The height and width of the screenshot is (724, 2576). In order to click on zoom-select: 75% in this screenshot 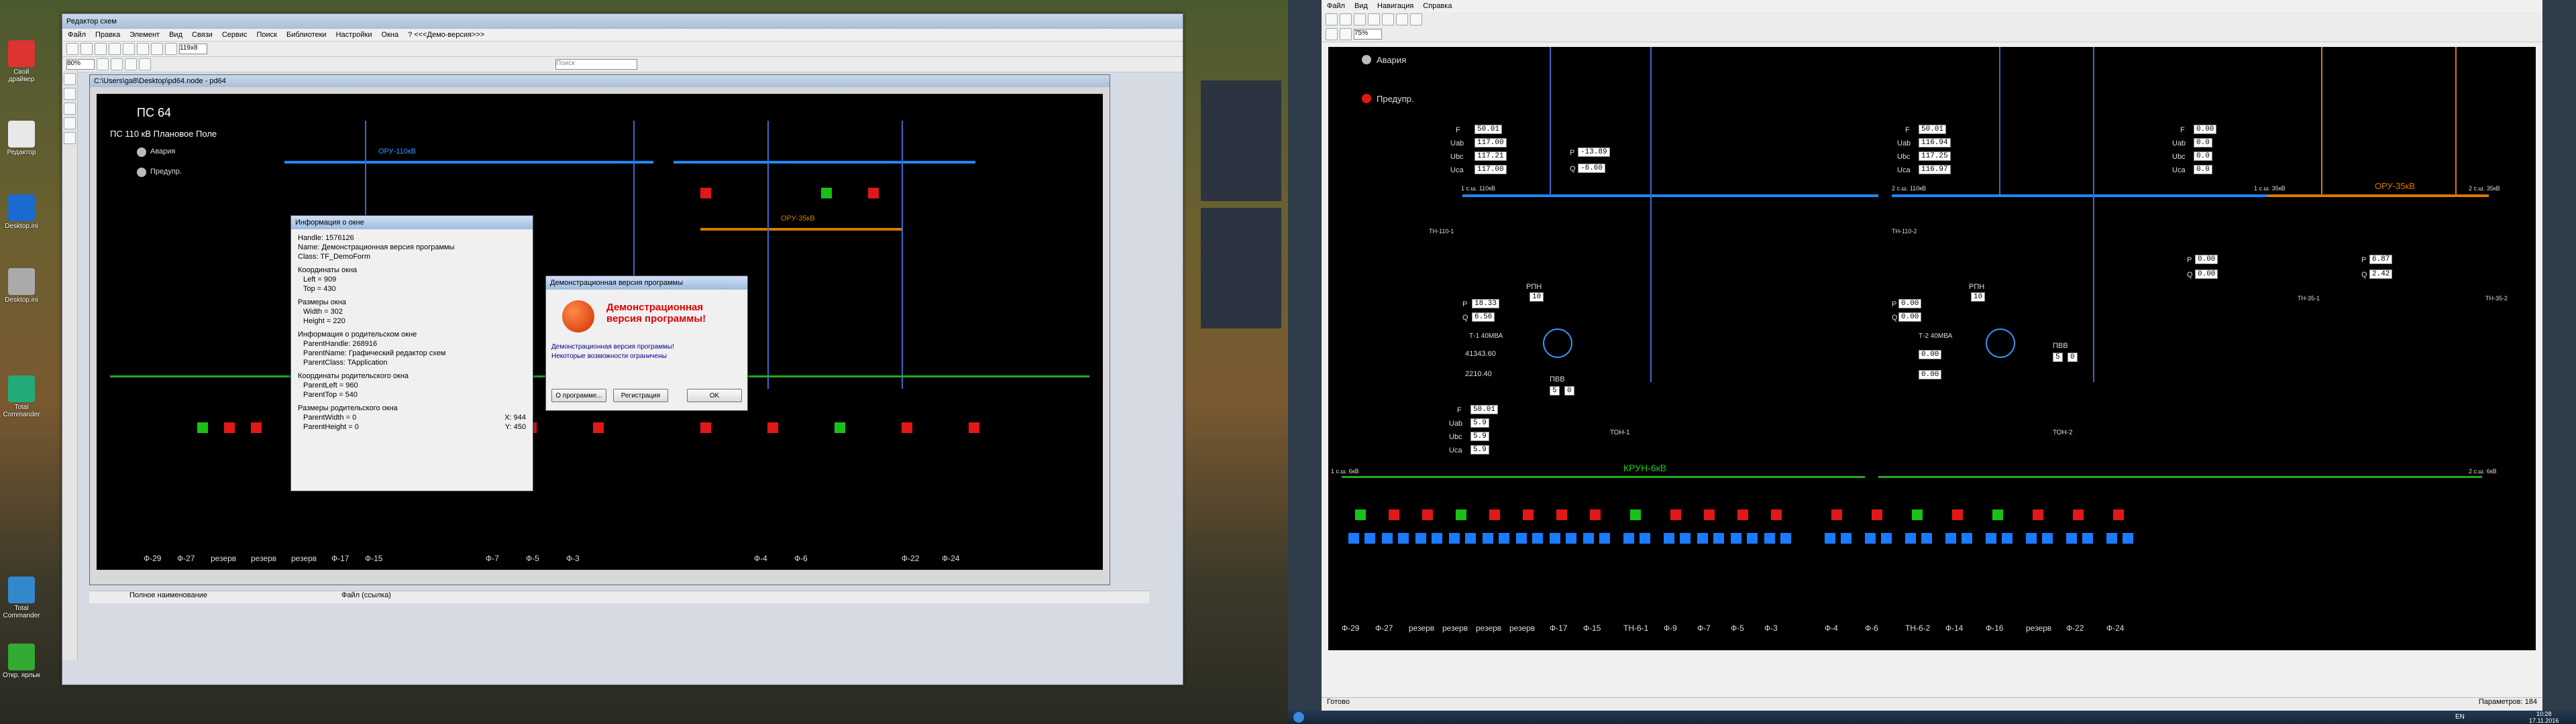, I will do `click(1368, 34)`.